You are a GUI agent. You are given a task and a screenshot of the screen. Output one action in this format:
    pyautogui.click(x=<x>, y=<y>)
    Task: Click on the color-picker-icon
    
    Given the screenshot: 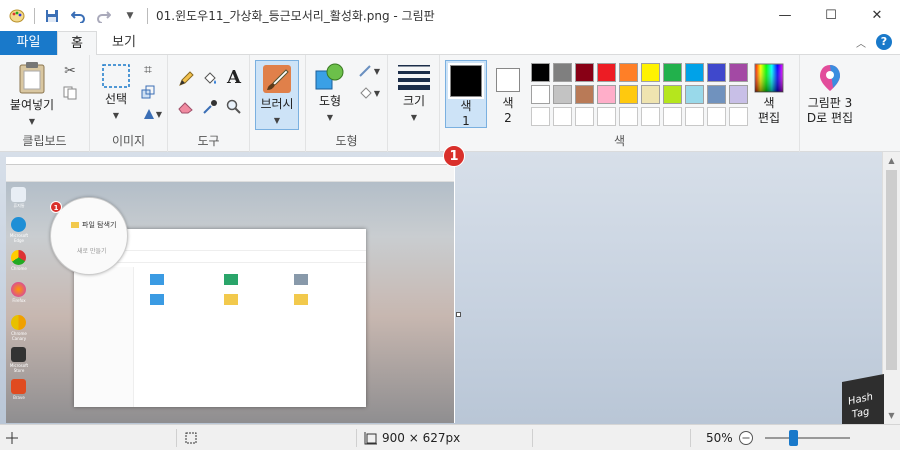 What is the action you would take?
    pyautogui.click(x=210, y=107)
    